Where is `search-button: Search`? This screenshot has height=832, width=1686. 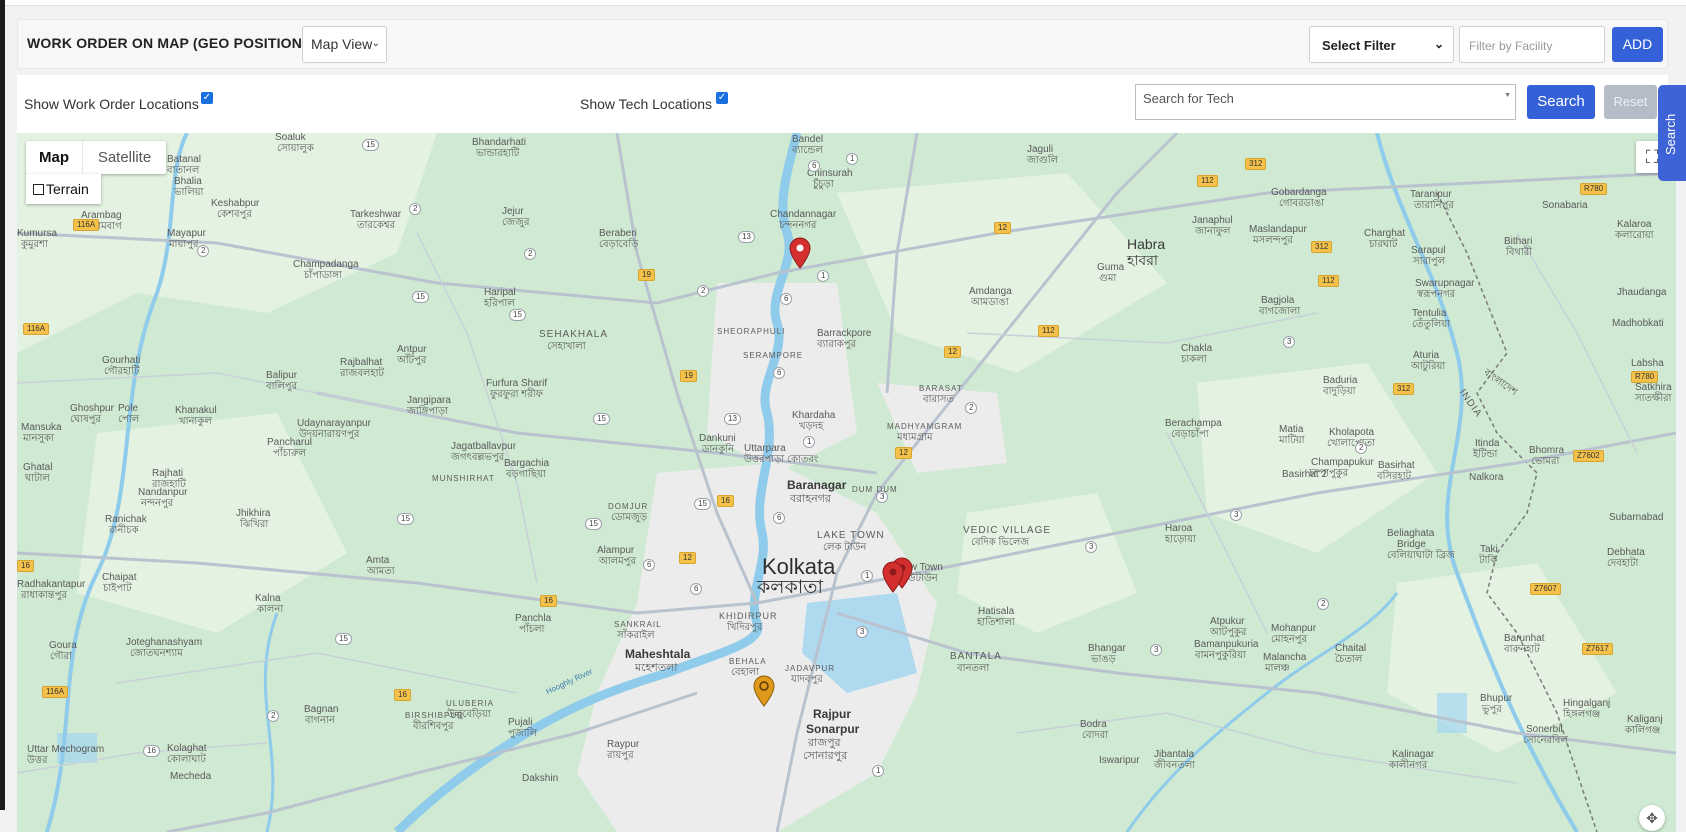
search-button: Search is located at coordinates (1561, 102).